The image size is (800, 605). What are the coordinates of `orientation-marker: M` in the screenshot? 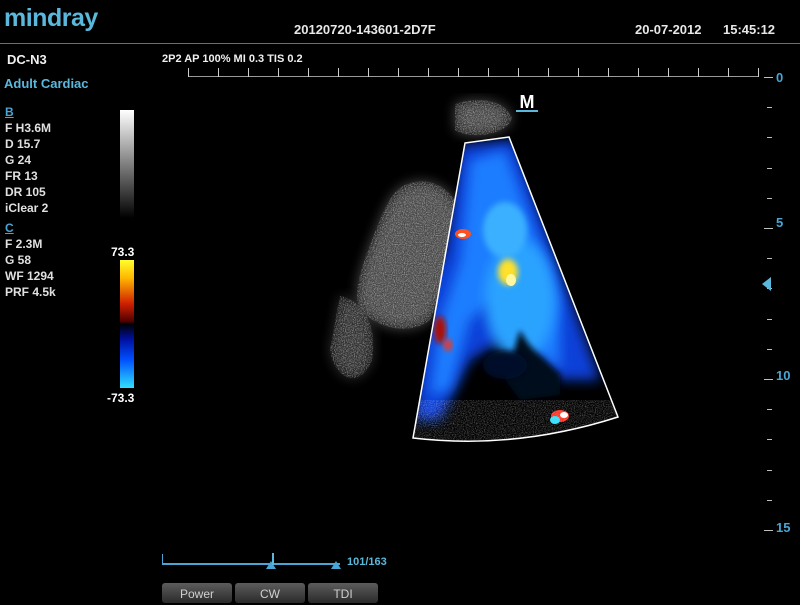 It's located at (527, 102).